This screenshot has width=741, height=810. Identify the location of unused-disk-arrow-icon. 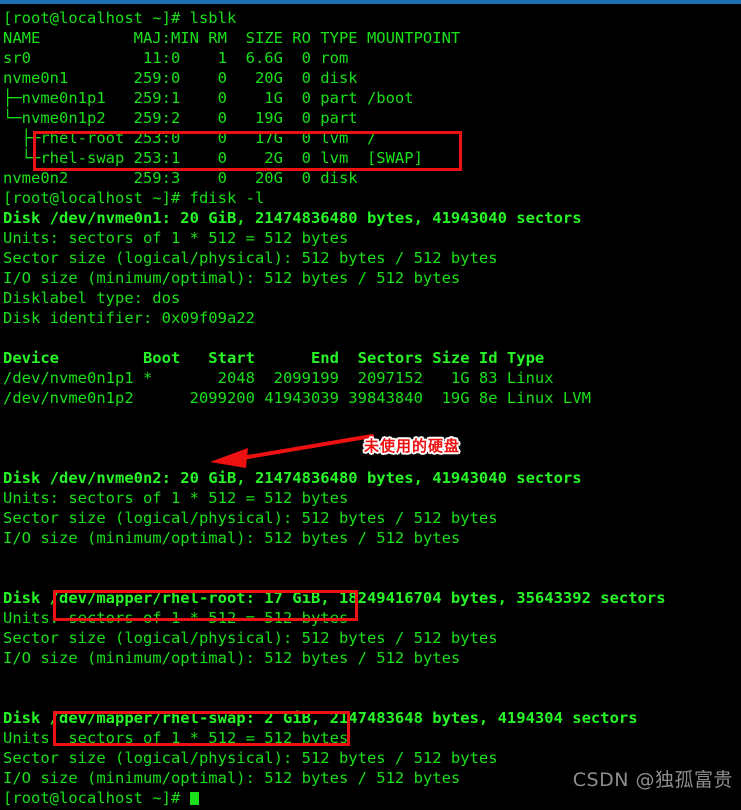
(292, 451).